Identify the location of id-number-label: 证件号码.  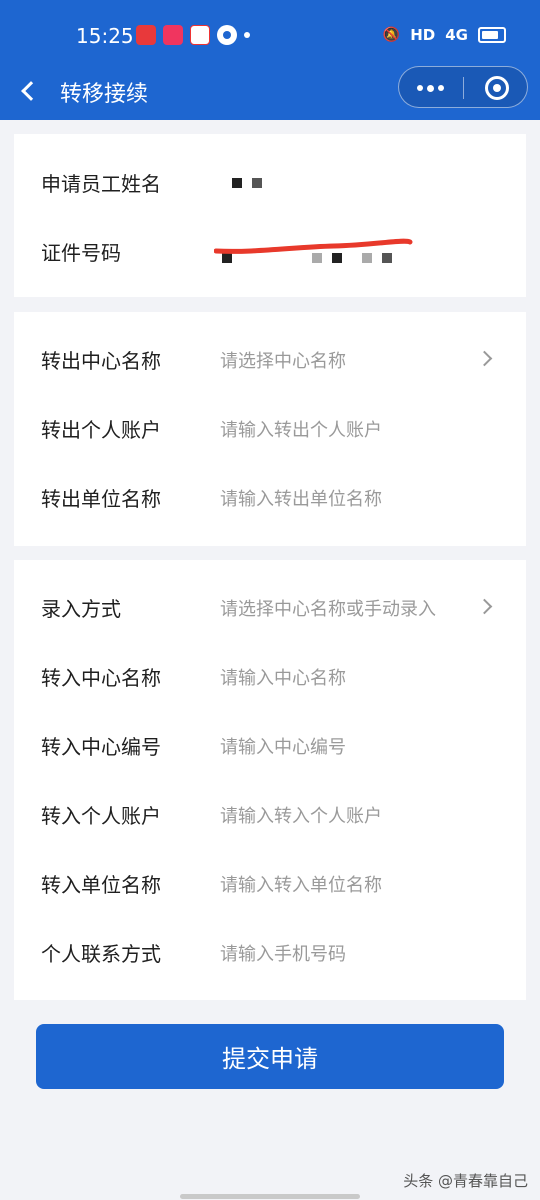
(81, 253).